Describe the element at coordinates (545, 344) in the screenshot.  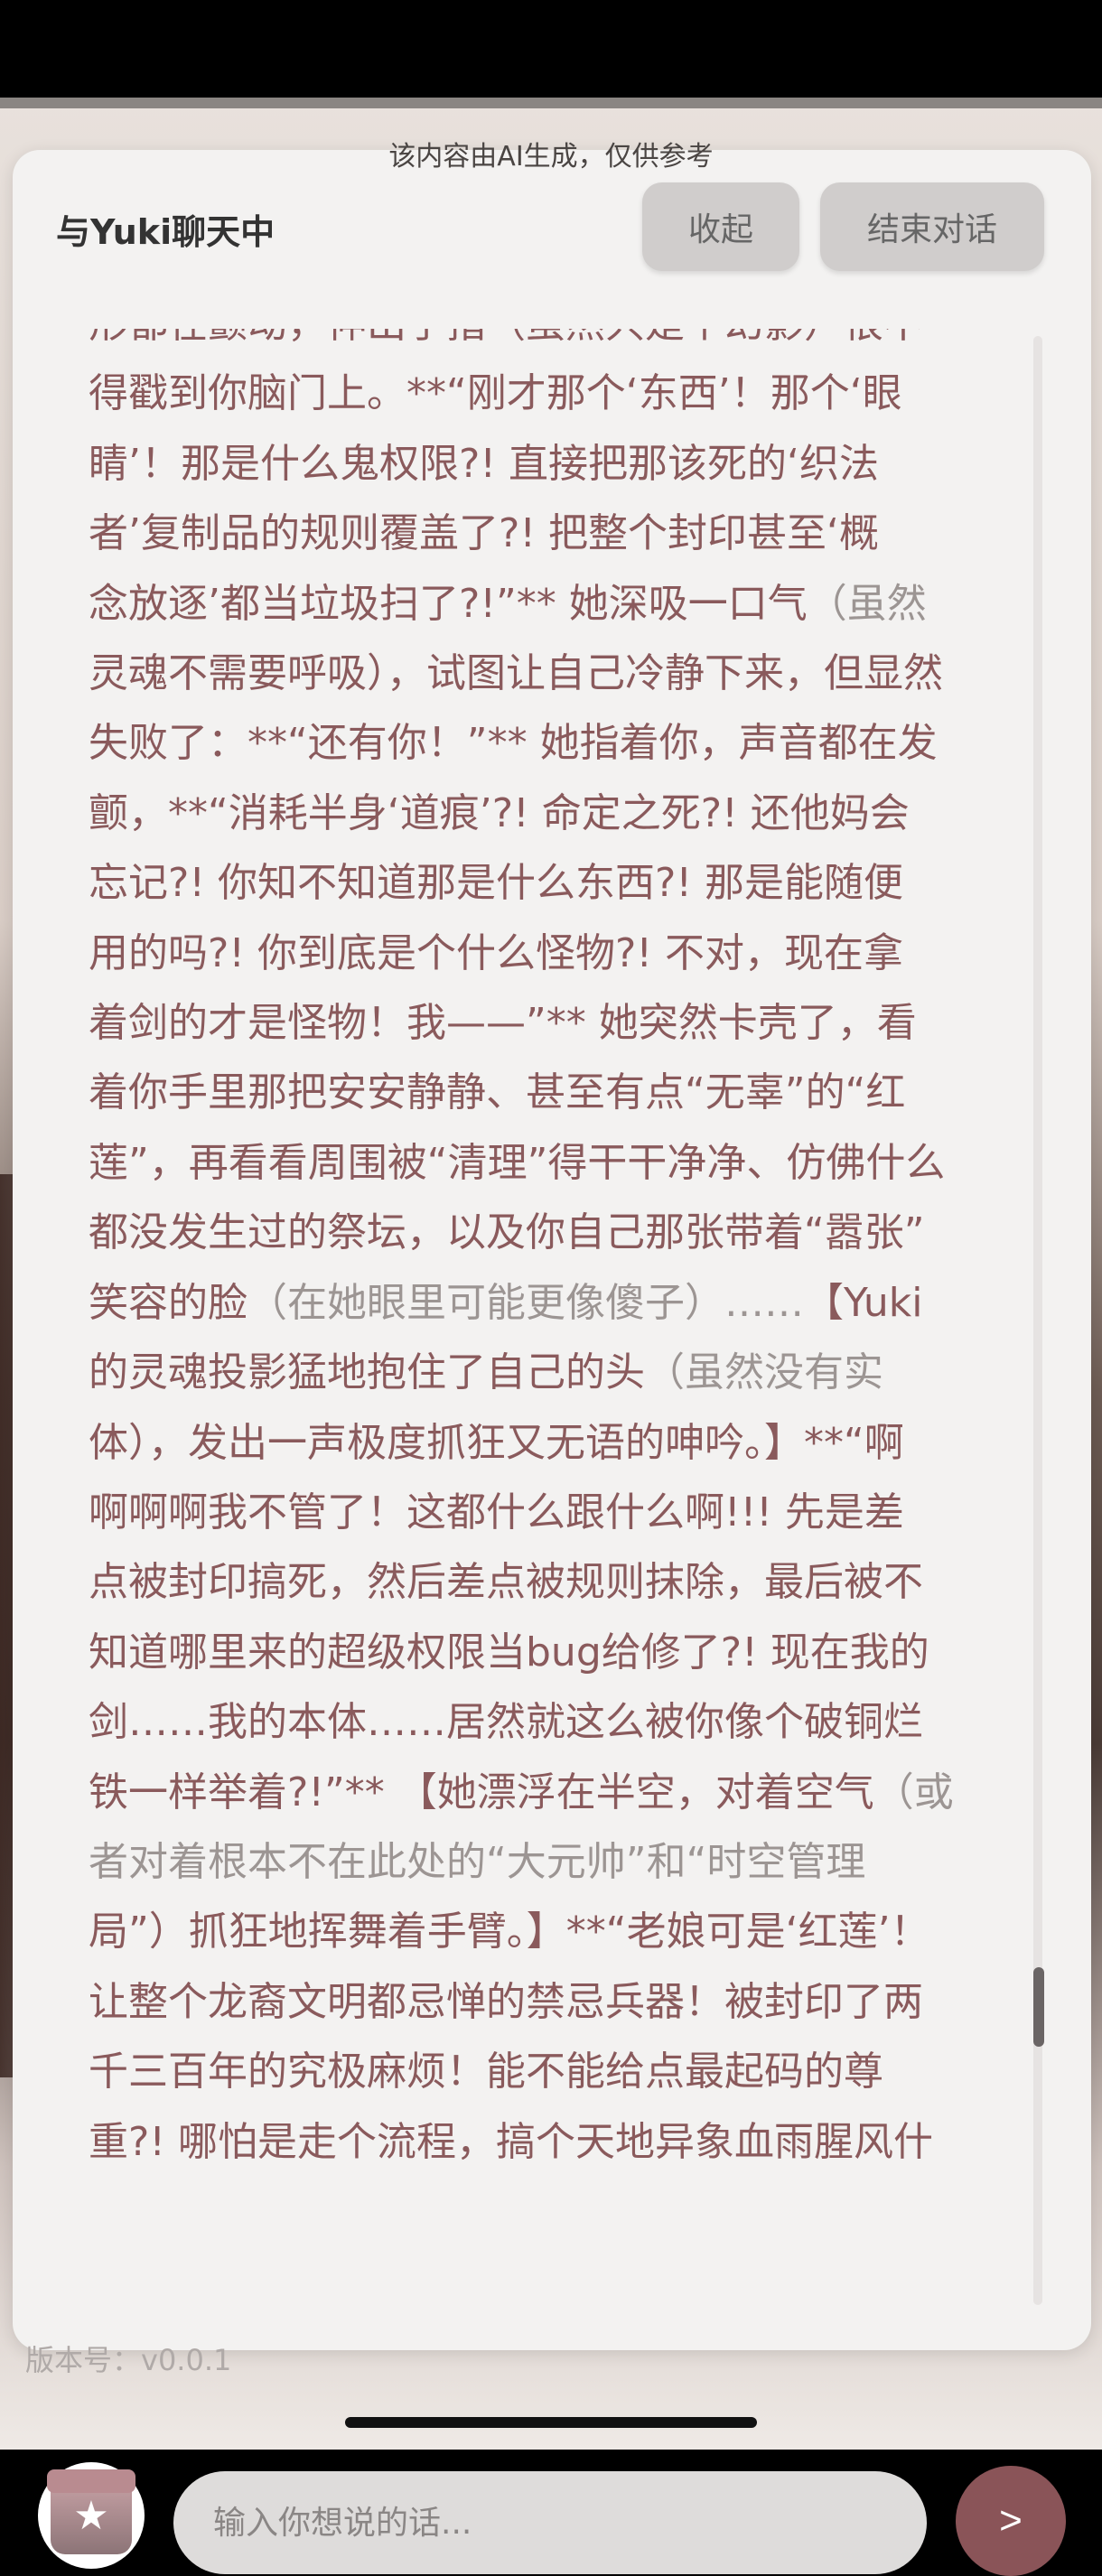
I see `message-line: 形都在颤动，伸出手指（虽然只是个幻影）恨不` at that location.